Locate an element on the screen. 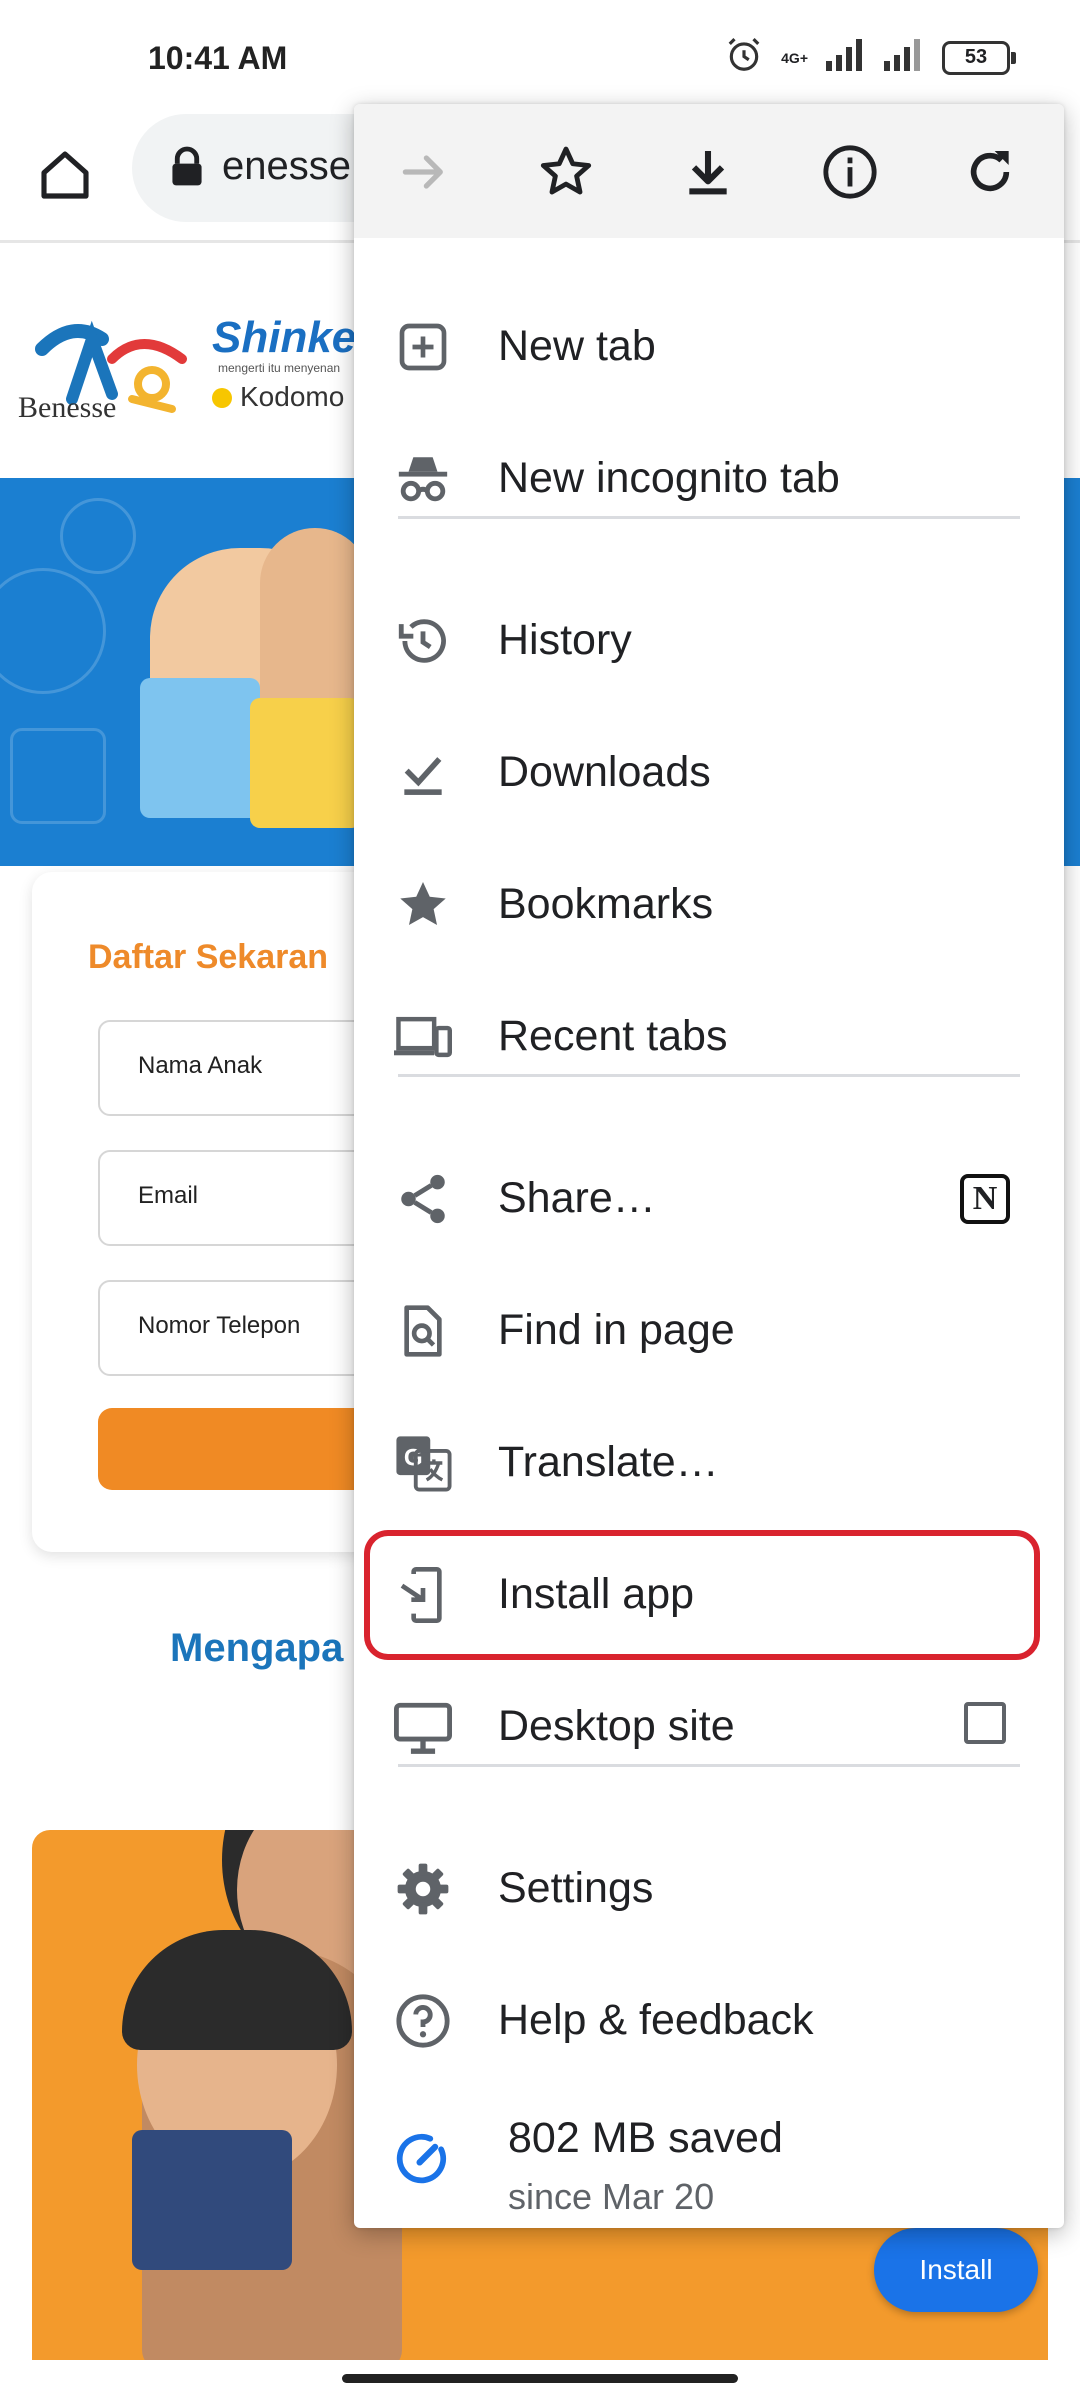 This screenshot has height=2400, width=1080. install-app-highlight is located at coordinates (702, 1595).